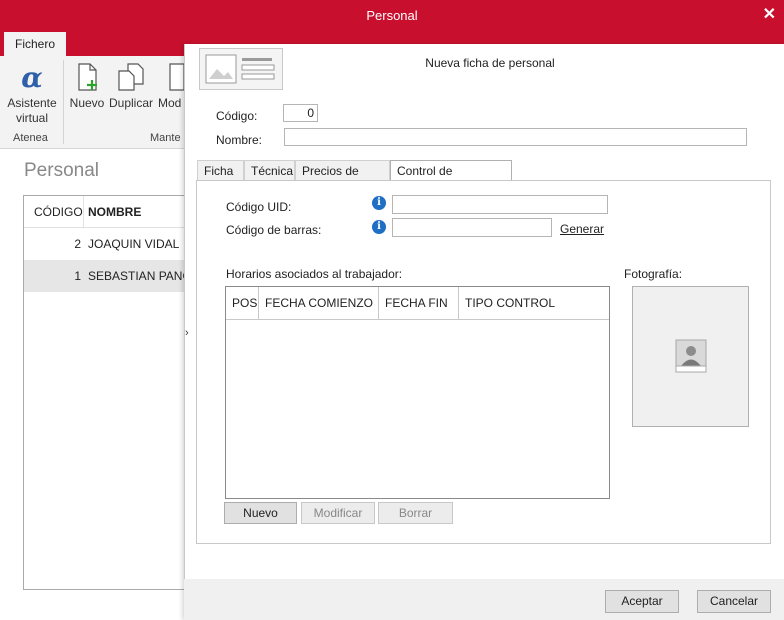 Image resolution: width=784 pixels, height=620 pixels. I want to click on person-photo-icon, so click(691, 356).